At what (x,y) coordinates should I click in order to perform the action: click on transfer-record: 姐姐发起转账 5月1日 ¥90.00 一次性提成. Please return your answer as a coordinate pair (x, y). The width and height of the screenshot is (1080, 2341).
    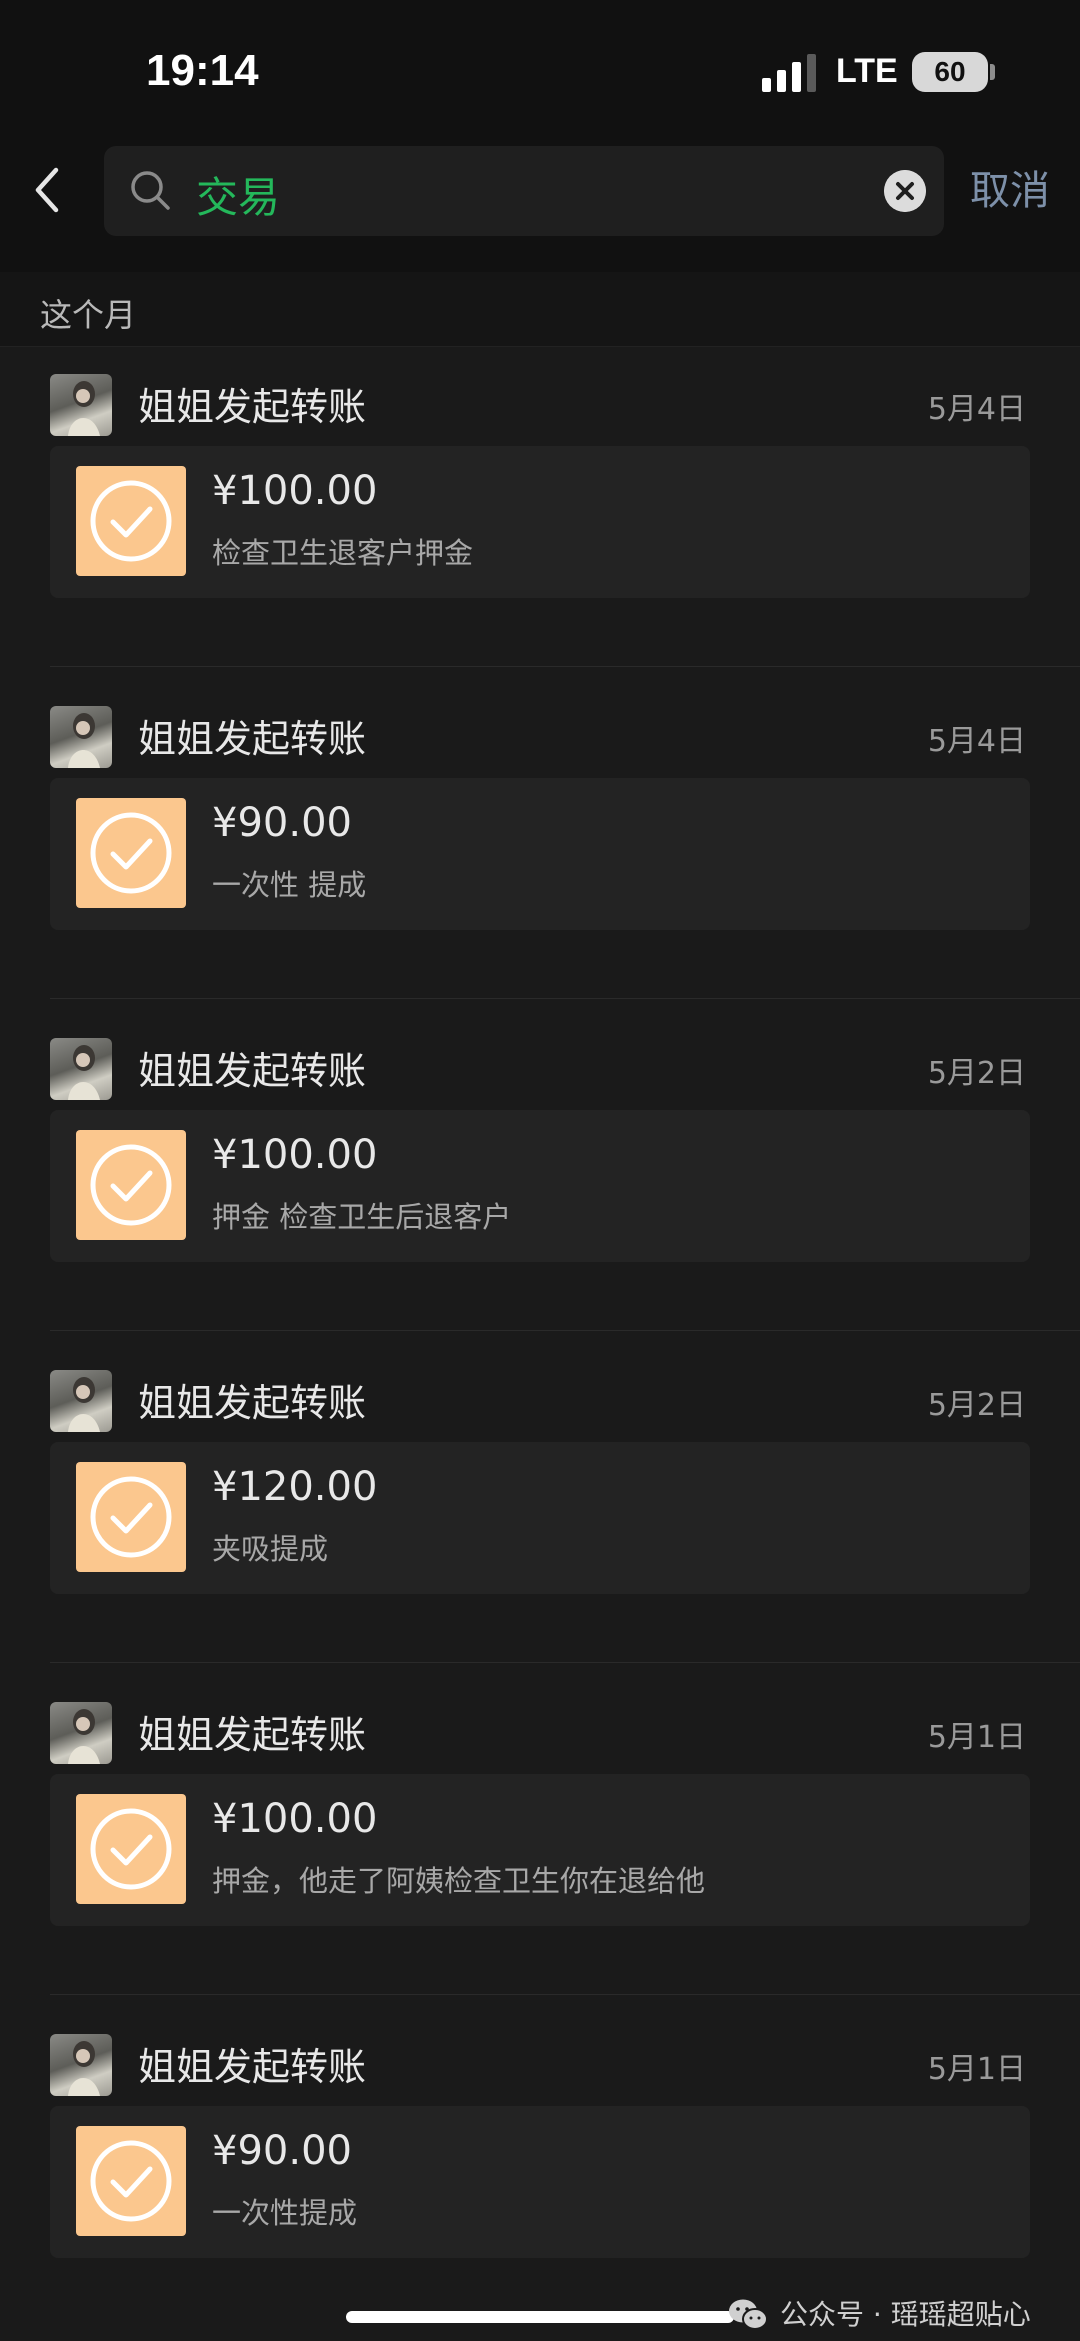
    Looking at the image, I should click on (540, 2172).